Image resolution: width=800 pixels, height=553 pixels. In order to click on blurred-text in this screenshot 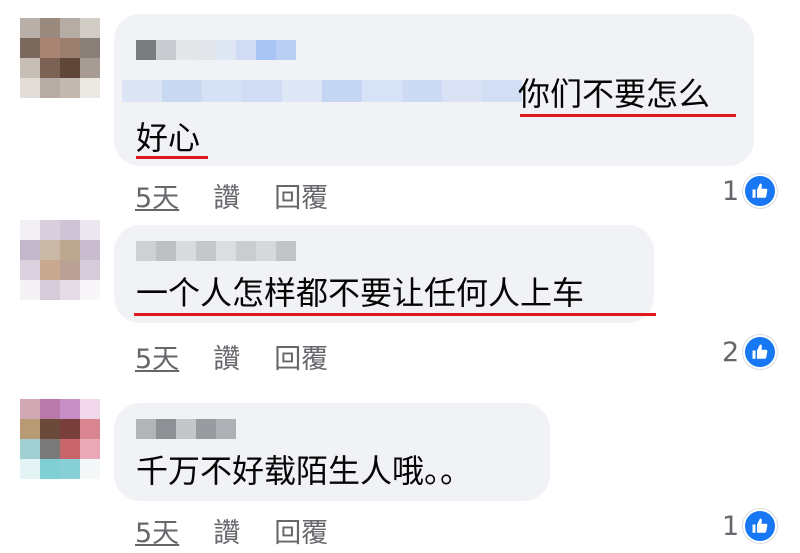, I will do `click(322, 91)`.